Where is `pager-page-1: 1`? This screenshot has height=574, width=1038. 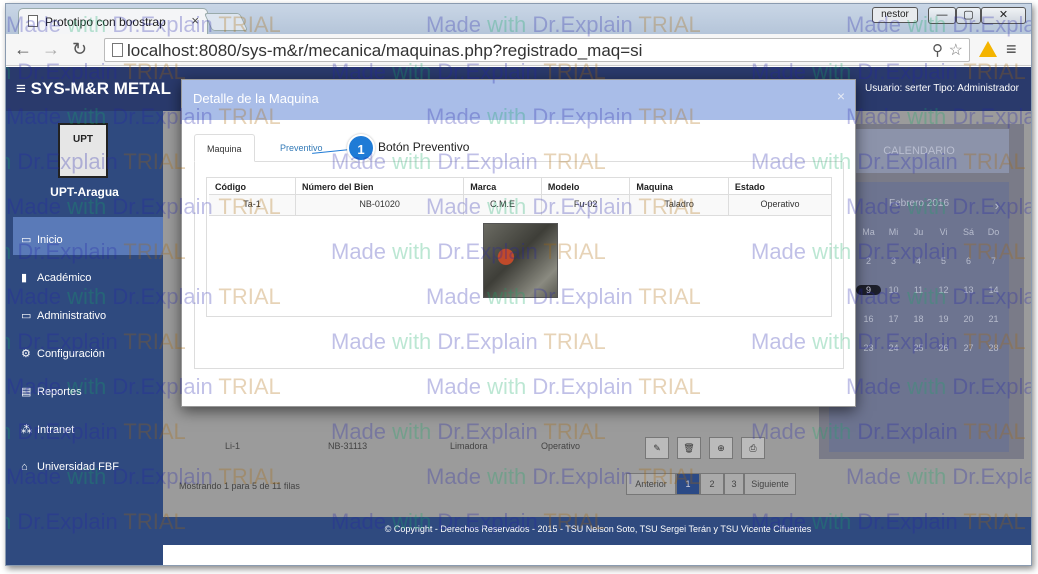 pager-page-1: 1 is located at coordinates (688, 484).